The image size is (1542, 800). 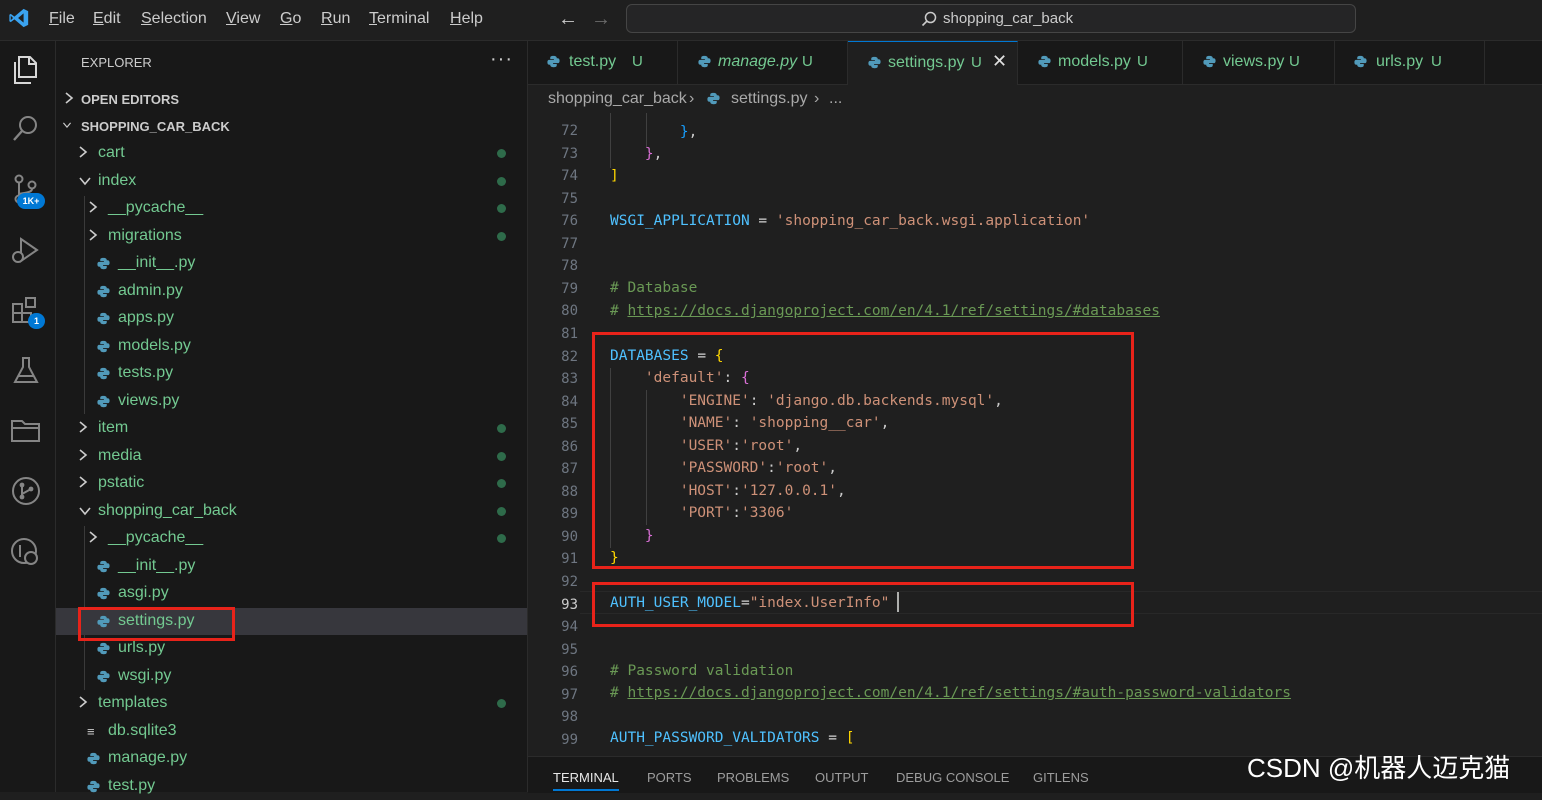 What do you see at coordinates (26, 491) in the screenshot?
I see `git-graph-icon` at bounding box center [26, 491].